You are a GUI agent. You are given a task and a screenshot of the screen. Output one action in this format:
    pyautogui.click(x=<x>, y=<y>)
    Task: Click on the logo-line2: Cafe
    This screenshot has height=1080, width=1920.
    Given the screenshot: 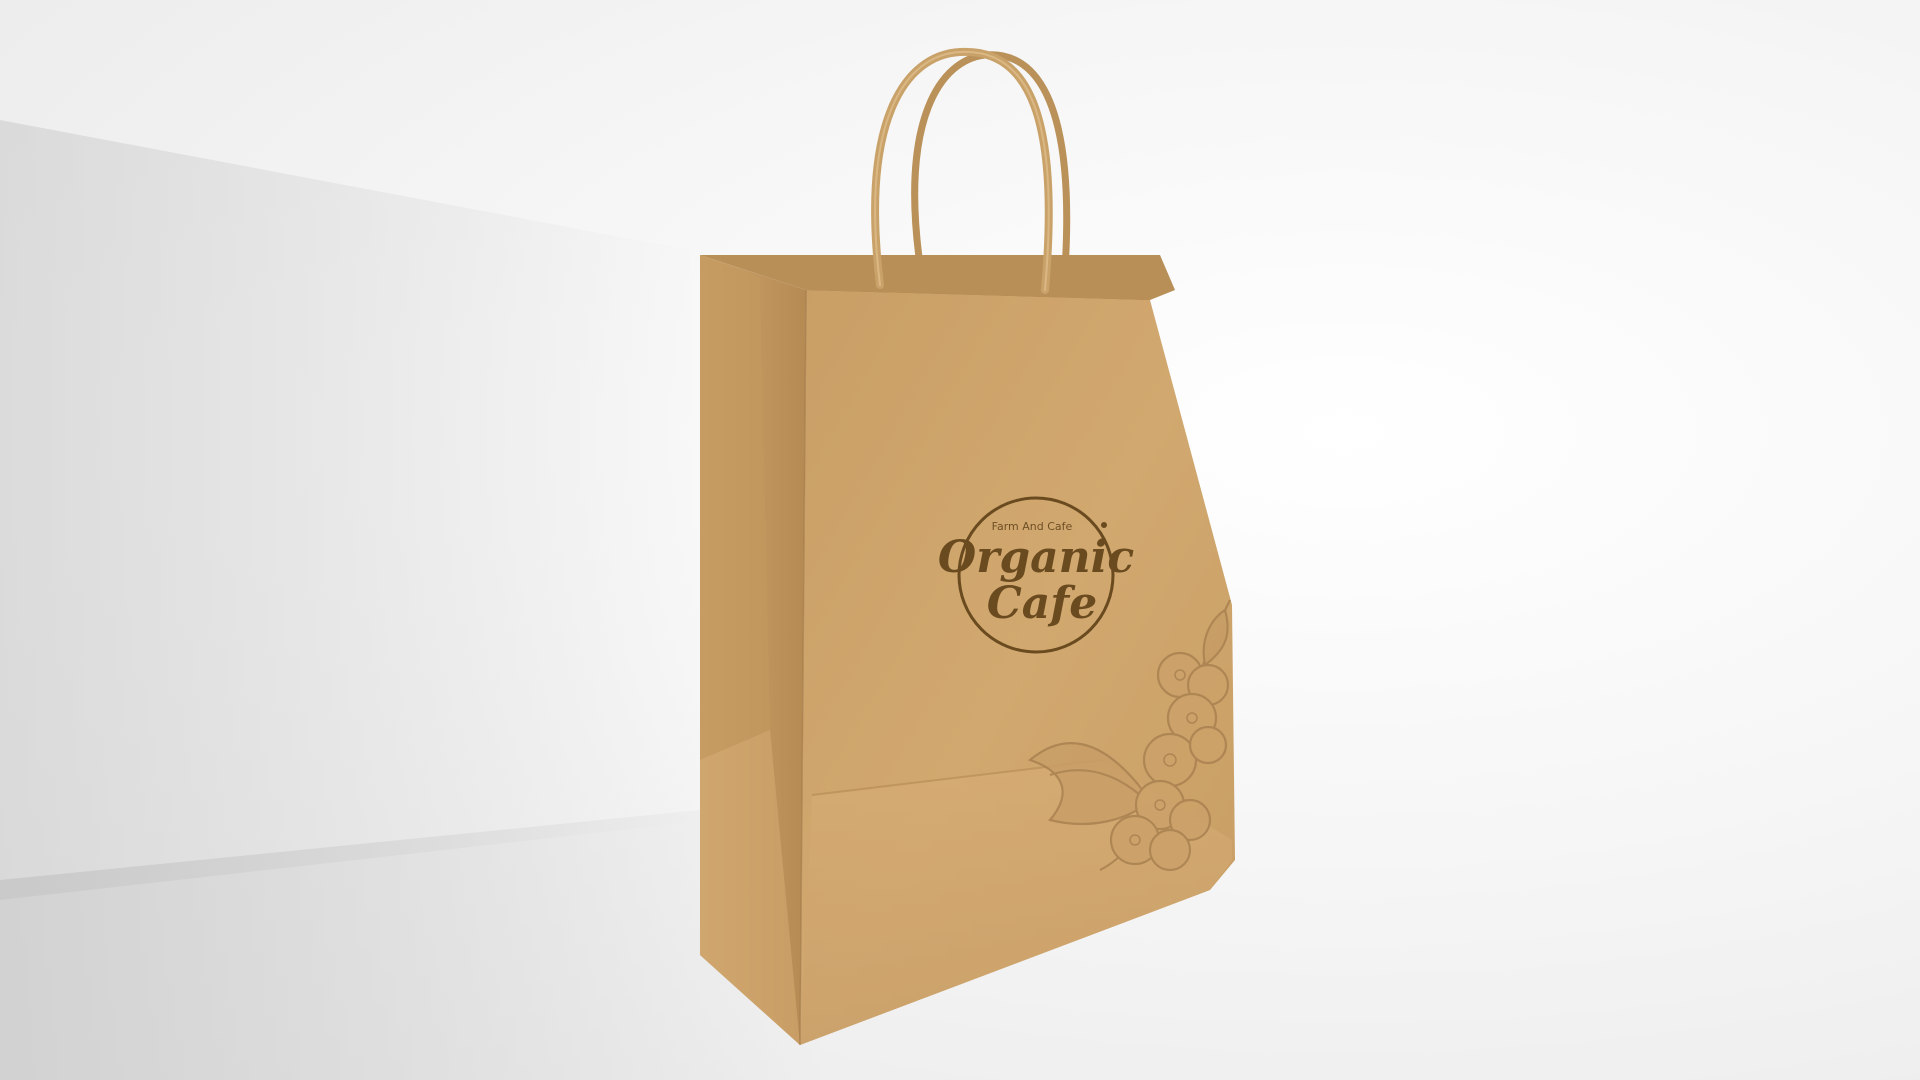 What is the action you would take?
    pyautogui.click(x=1042, y=603)
    